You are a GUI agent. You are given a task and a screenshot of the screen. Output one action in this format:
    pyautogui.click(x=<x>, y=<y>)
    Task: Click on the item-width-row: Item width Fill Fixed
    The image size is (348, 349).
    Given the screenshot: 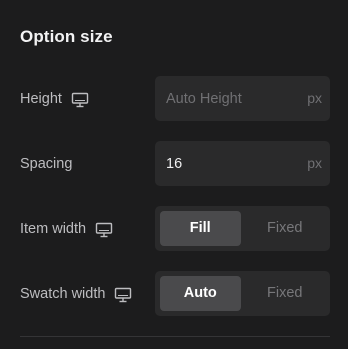 What is the action you would take?
    pyautogui.click(x=175, y=228)
    